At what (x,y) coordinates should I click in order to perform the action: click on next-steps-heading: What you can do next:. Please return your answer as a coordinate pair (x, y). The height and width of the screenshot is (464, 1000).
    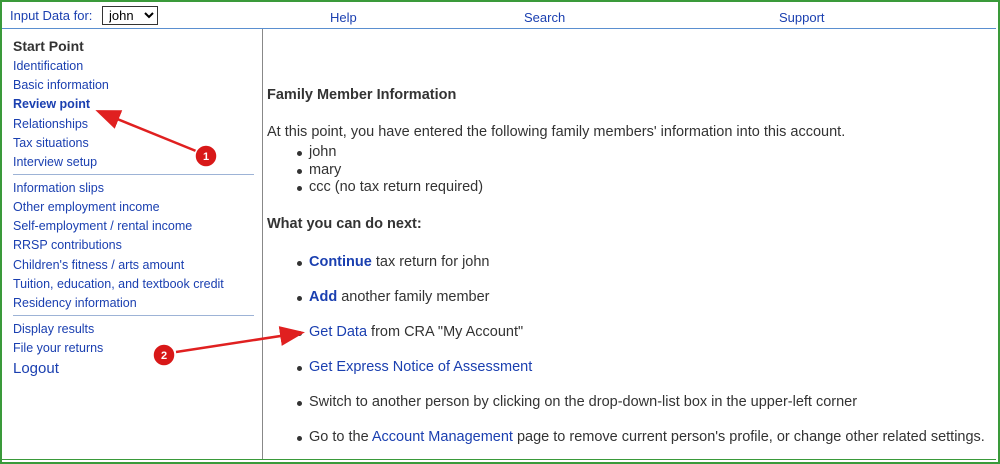
    Looking at the image, I should click on (344, 224).